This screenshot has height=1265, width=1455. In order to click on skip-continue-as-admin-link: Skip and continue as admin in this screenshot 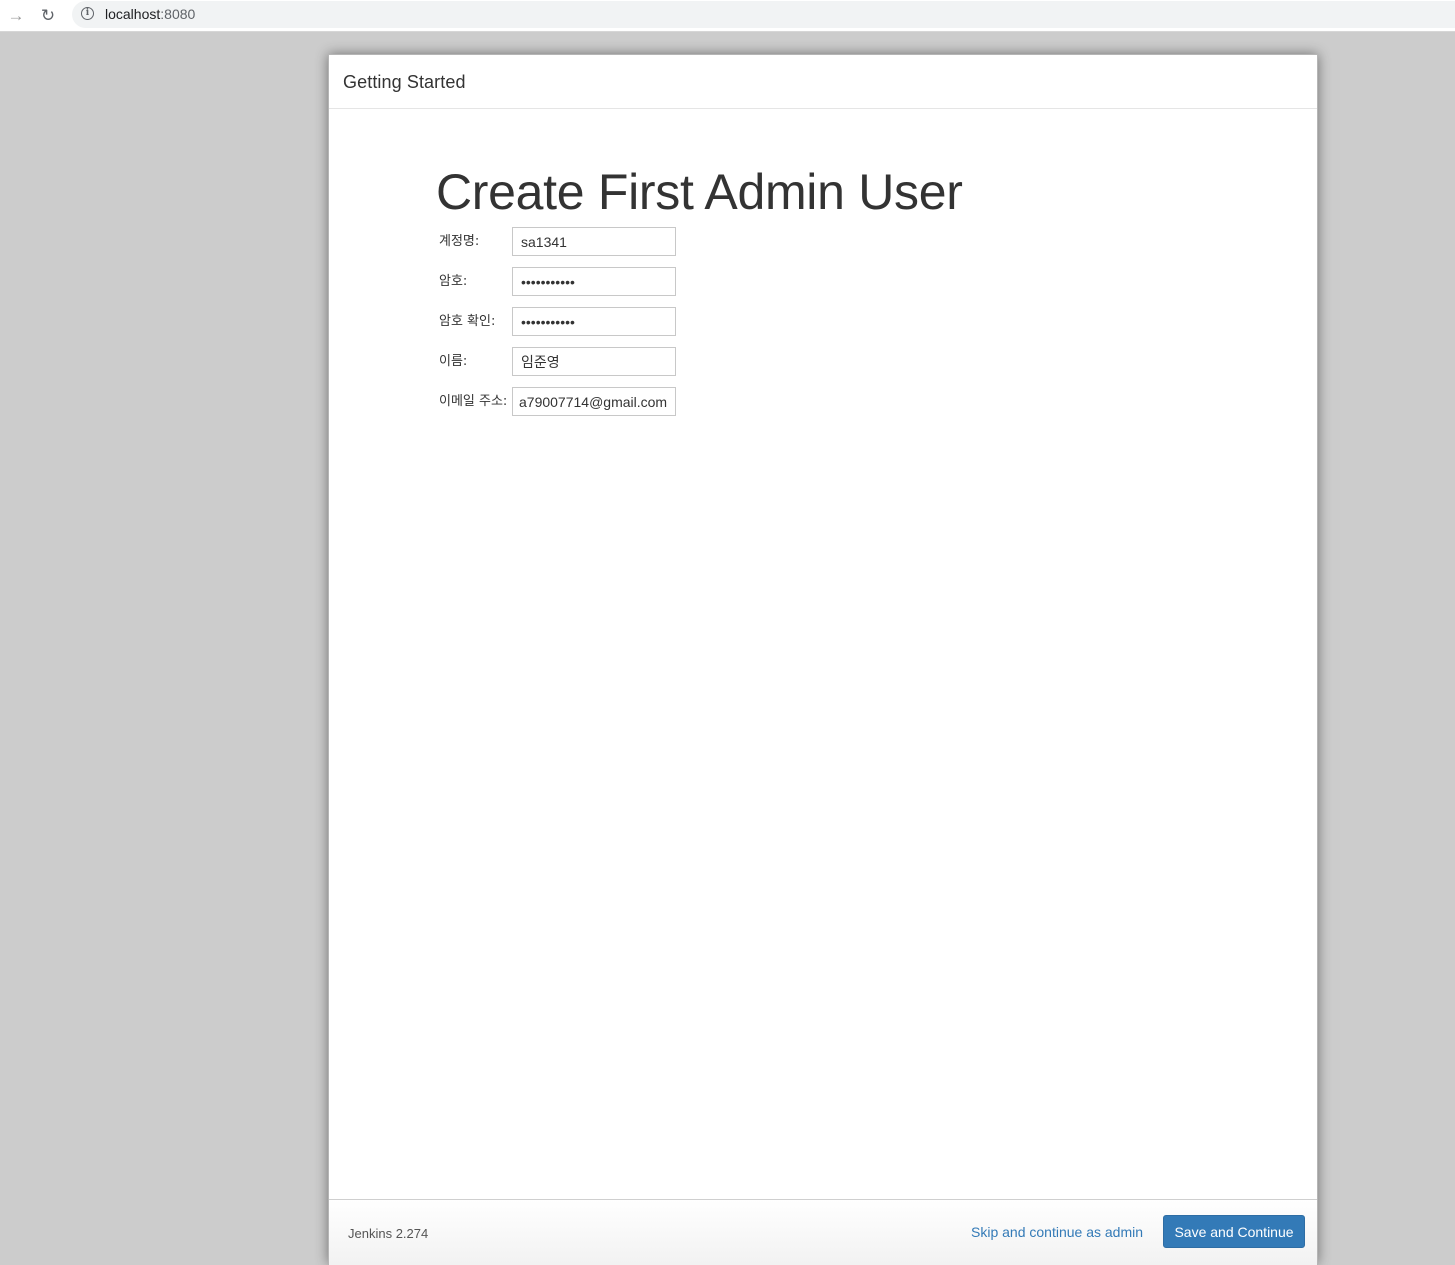, I will do `click(1057, 1232)`.